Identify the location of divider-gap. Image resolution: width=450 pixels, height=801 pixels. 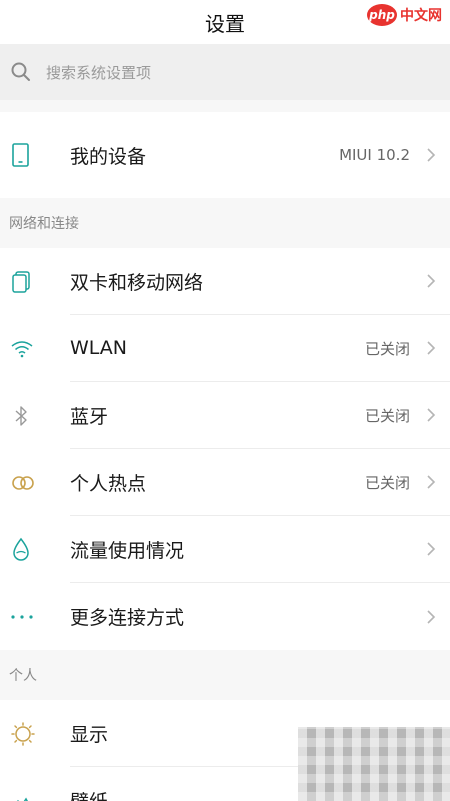
(225, 106).